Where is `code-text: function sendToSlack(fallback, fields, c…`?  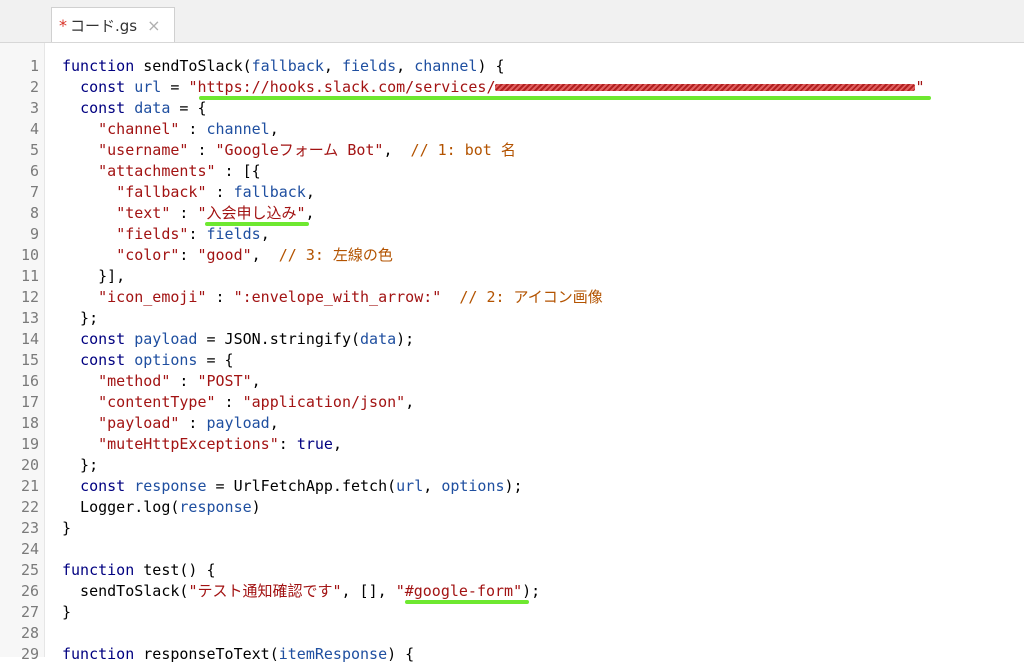 code-text: function sendToSlack(fallback, fields, c… is located at coordinates (283, 66).